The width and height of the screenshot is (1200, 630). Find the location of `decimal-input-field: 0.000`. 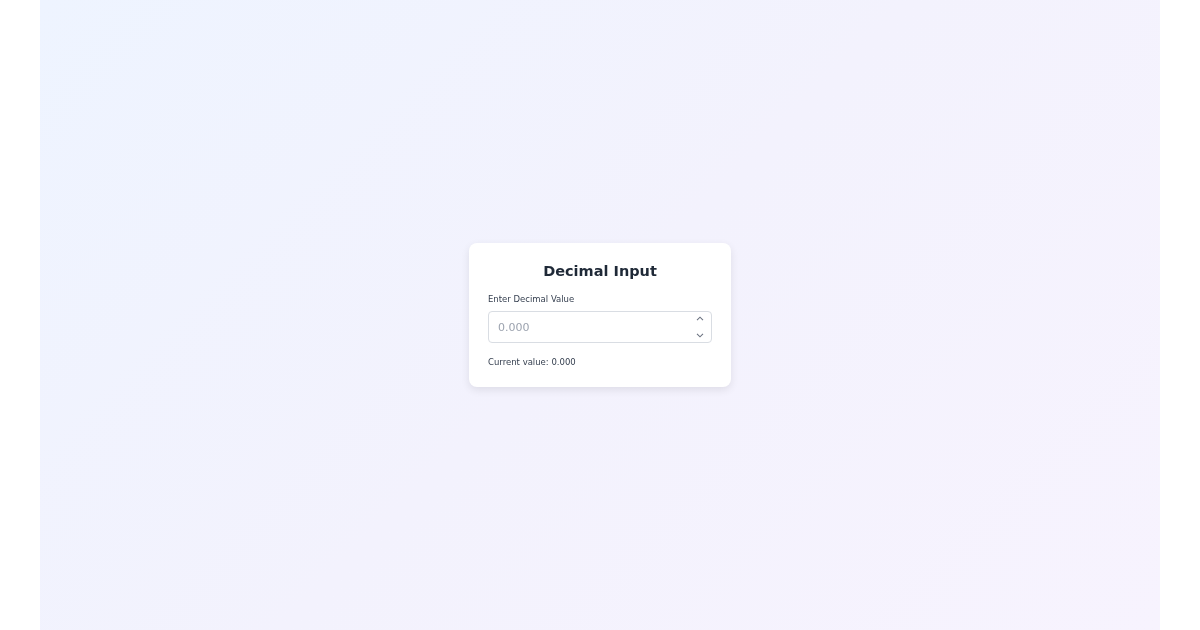

decimal-input-field: 0.000 is located at coordinates (600, 327).